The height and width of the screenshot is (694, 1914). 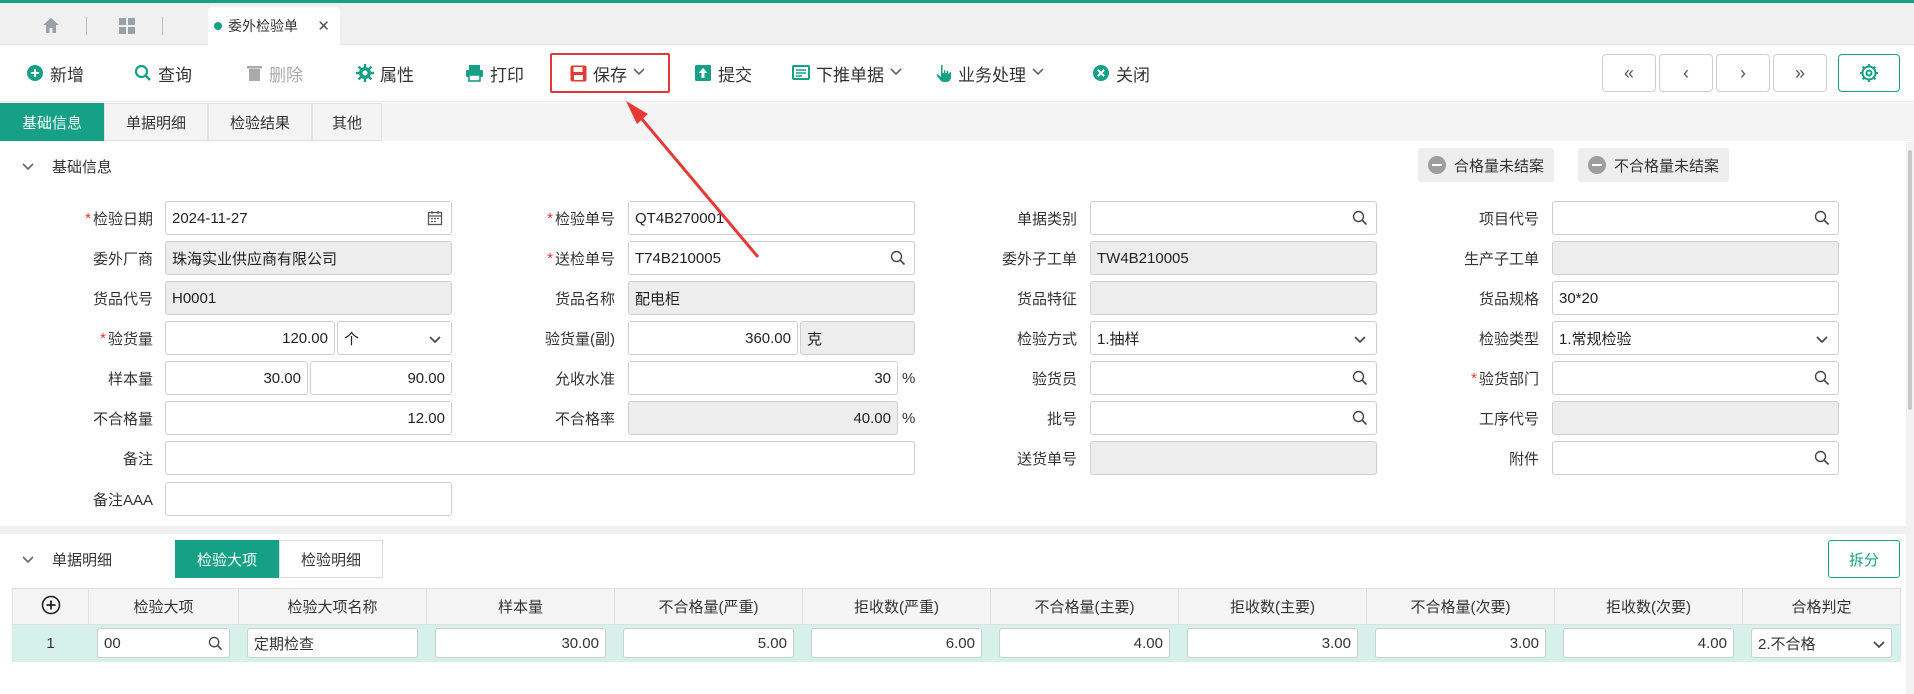 I want to click on item-feature-field, so click(x=1233, y=298).